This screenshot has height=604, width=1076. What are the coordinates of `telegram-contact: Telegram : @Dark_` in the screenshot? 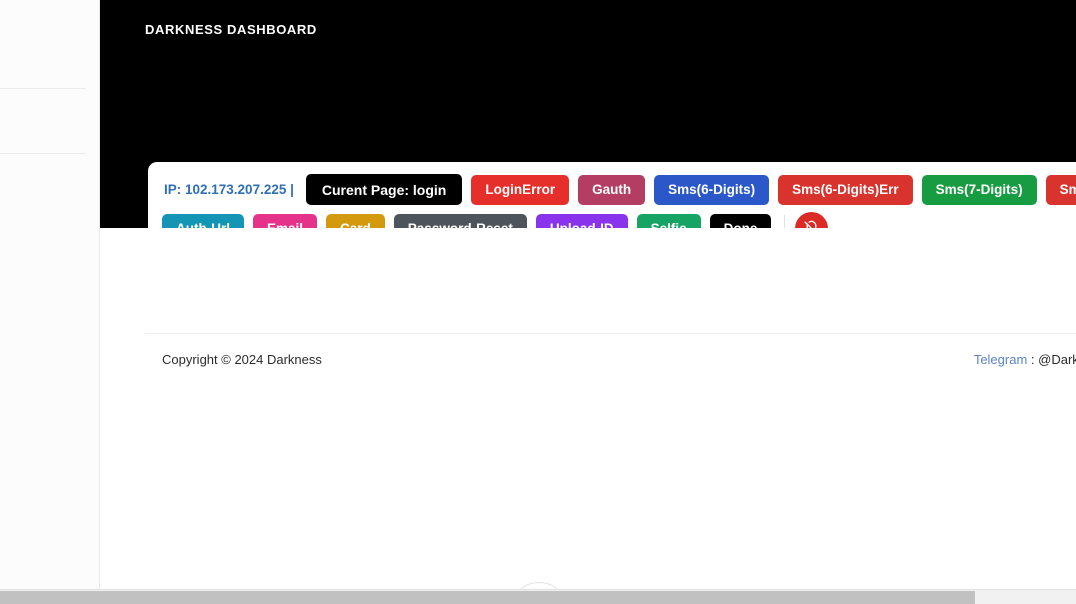 It's located at (1025, 359).